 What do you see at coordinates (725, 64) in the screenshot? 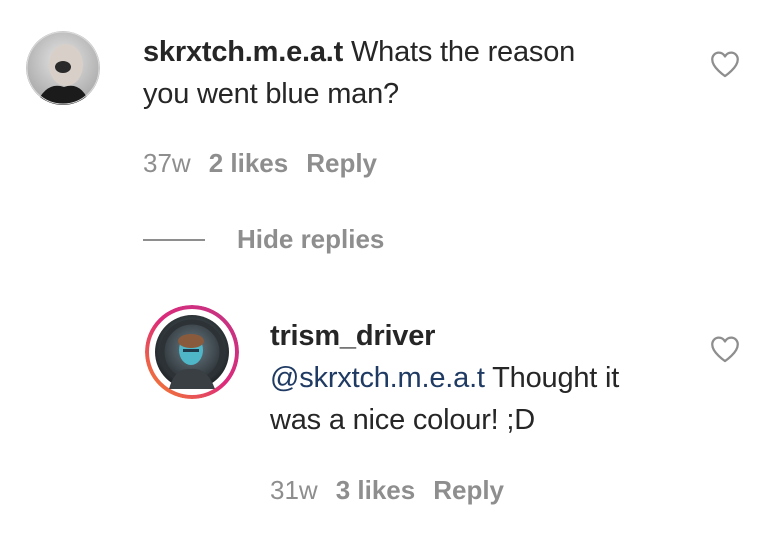
I see `like-heart-icon` at bounding box center [725, 64].